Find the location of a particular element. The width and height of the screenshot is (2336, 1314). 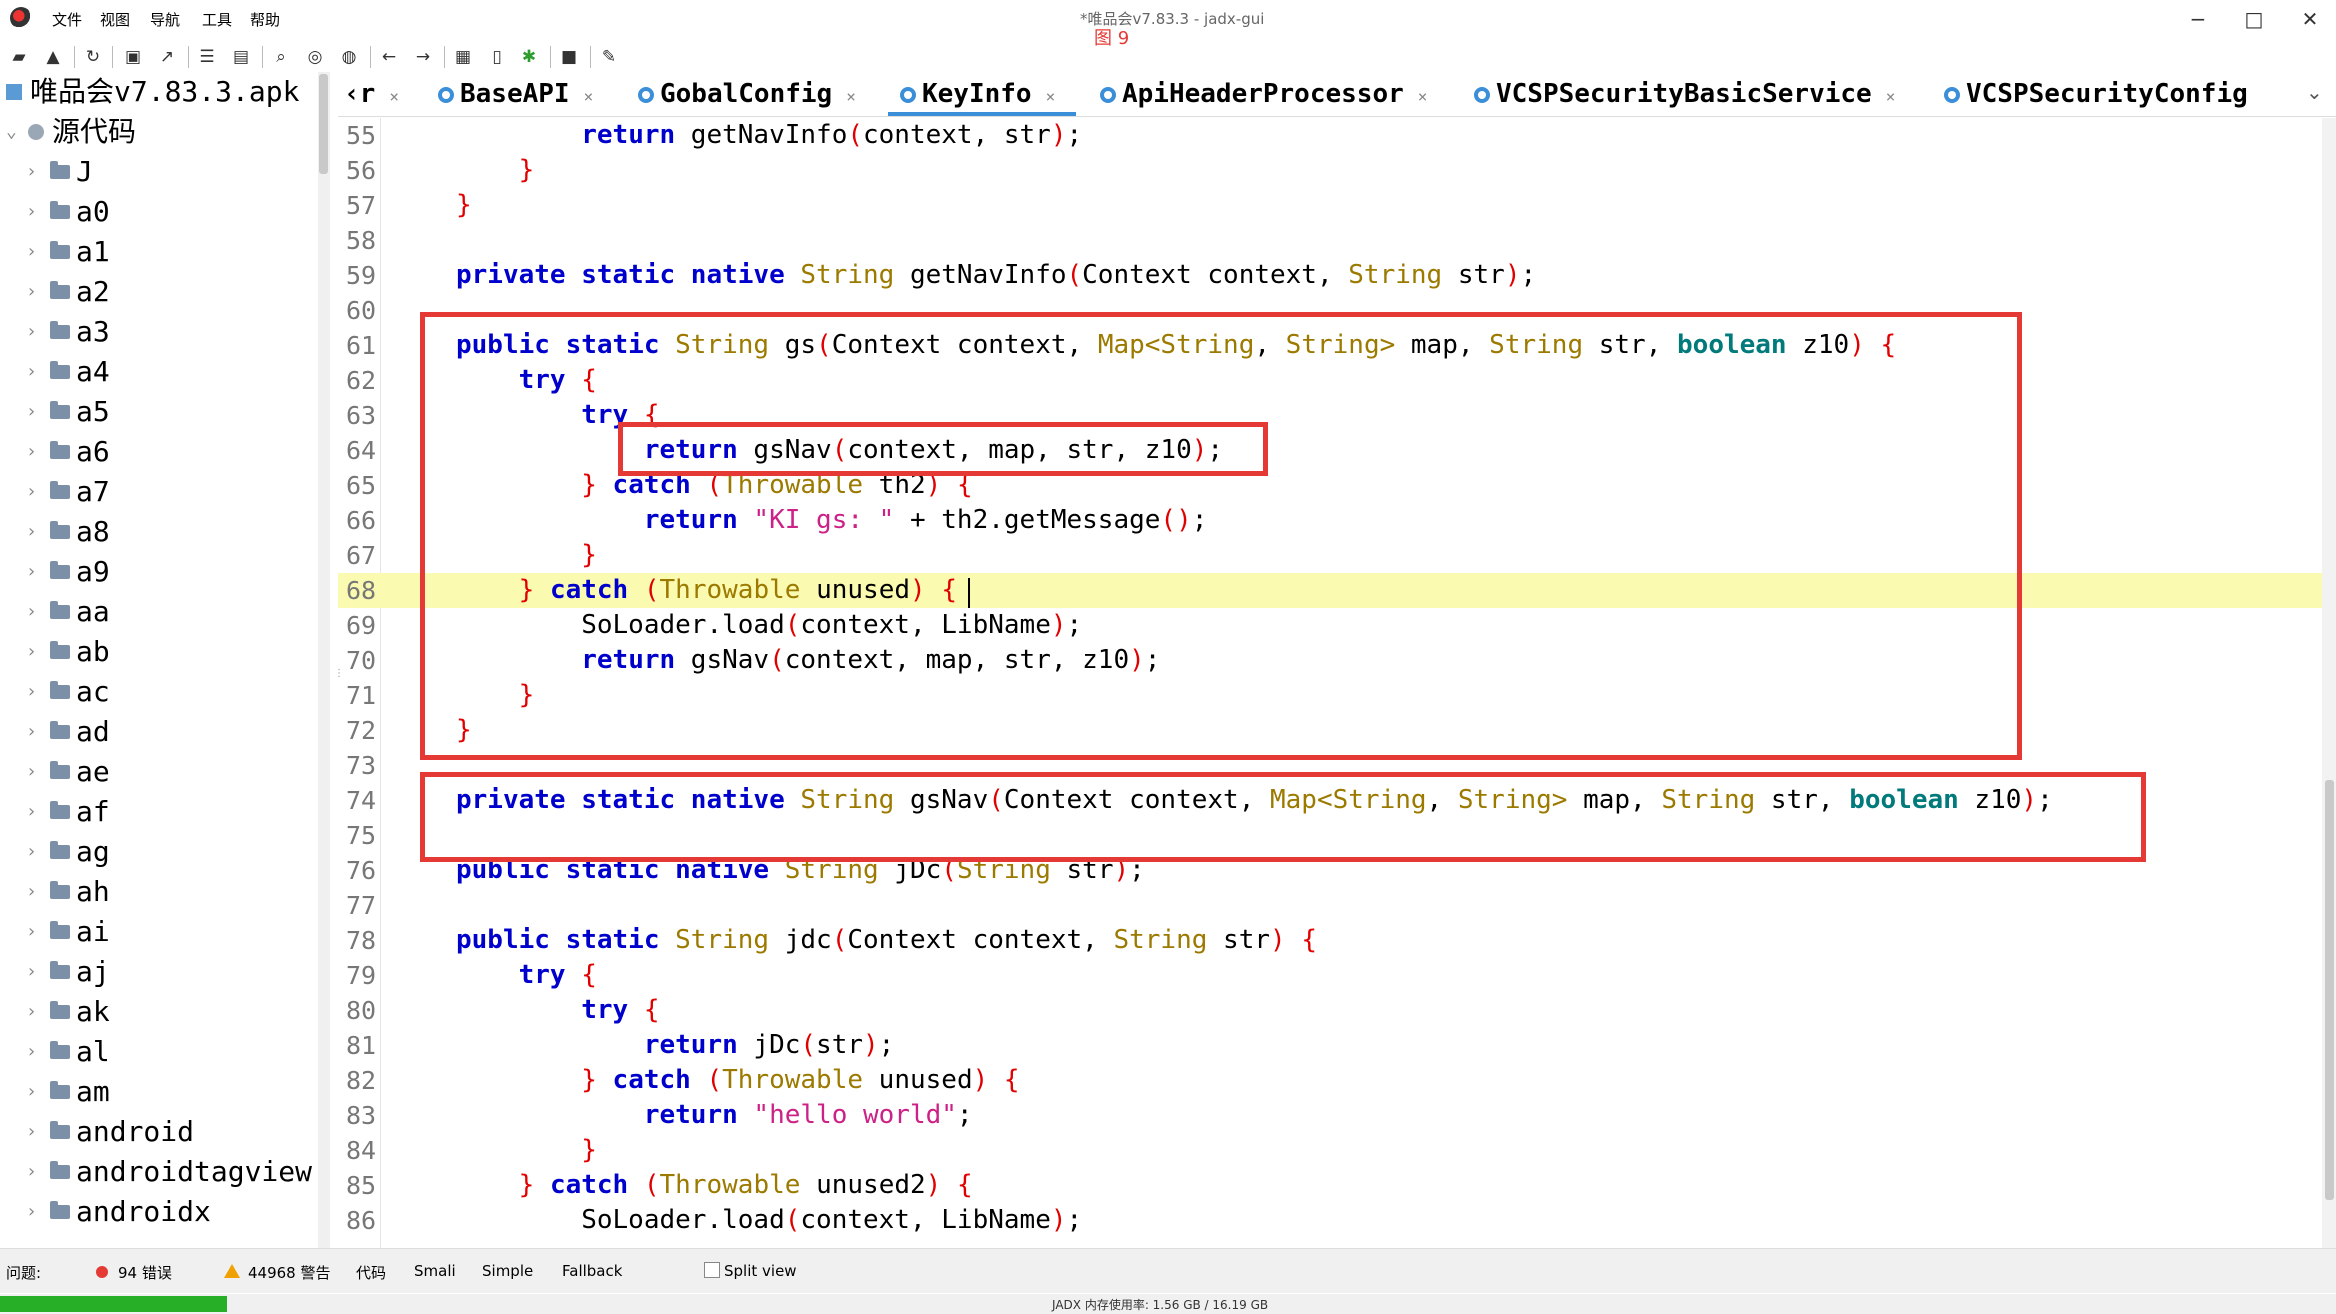

tree-package-item: › a8 is located at coordinates (161, 532).